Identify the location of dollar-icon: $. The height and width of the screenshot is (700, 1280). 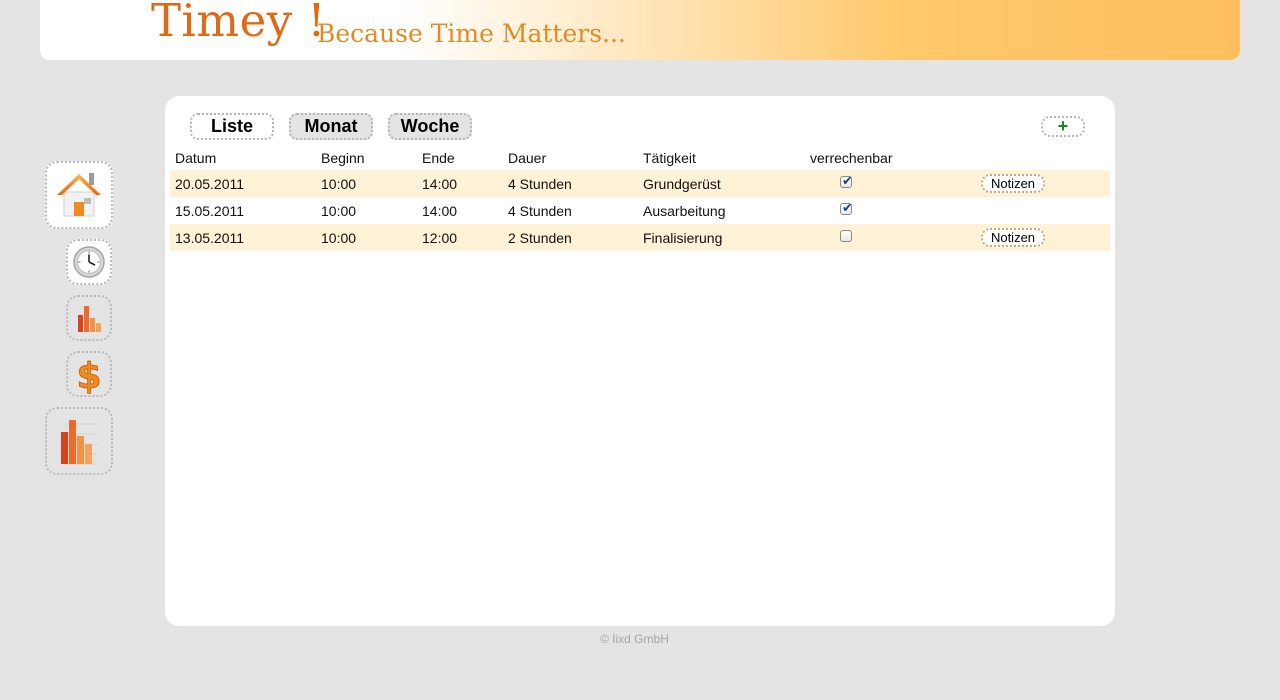
(89, 375).